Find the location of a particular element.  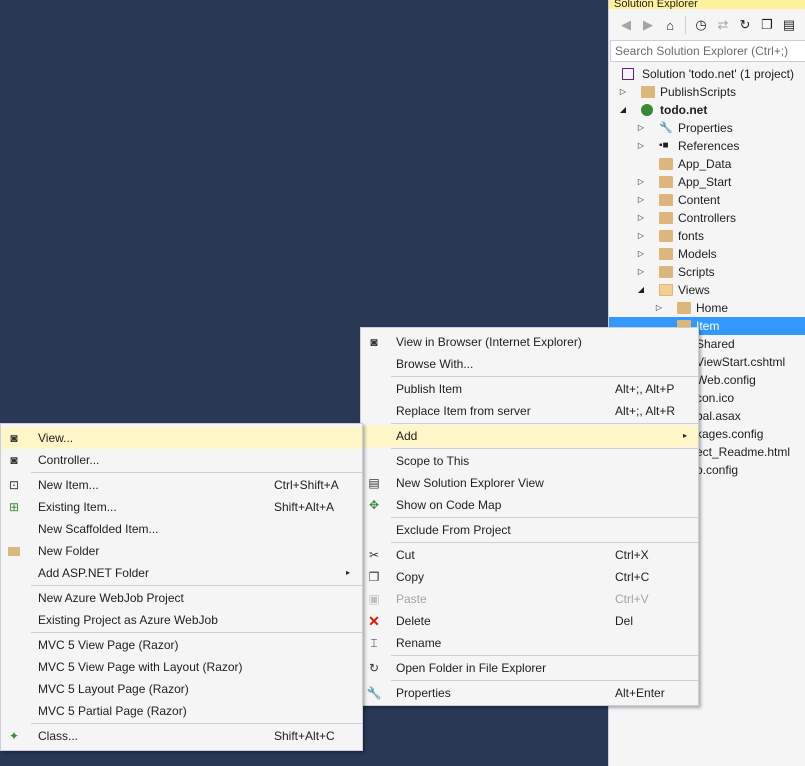

tree-item-views: ◢ Views is located at coordinates (707, 290).